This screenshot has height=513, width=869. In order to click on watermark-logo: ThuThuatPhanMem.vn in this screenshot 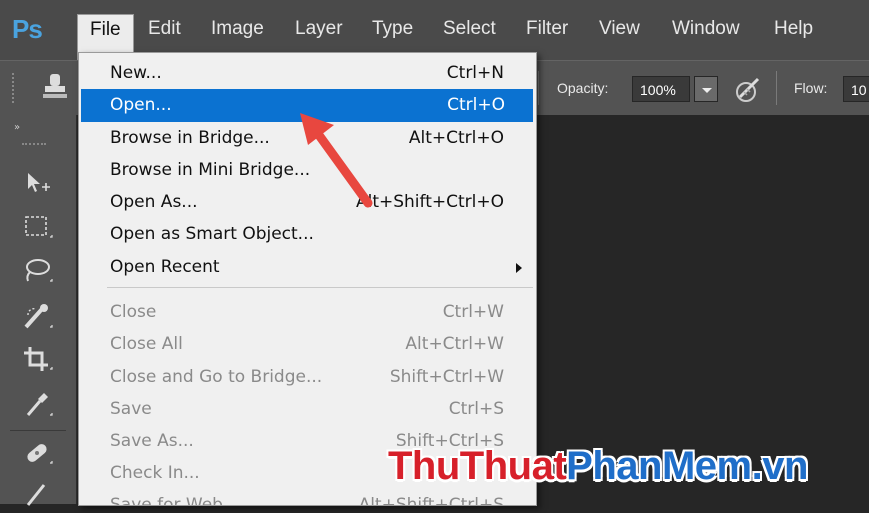, I will do `click(598, 466)`.